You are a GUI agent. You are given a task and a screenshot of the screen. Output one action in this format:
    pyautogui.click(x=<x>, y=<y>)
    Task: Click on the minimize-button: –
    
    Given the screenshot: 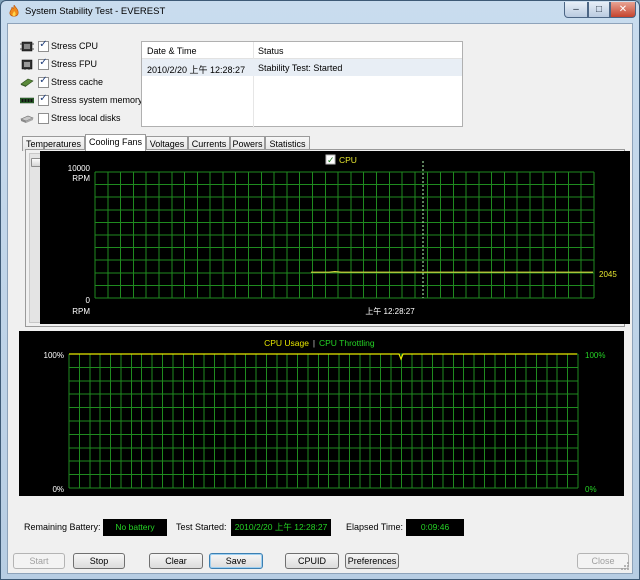 What is the action you would take?
    pyautogui.click(x=576, y=10)
    